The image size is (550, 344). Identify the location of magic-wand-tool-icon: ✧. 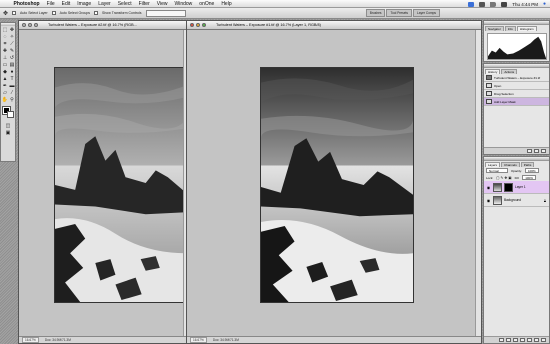
(12, 37).